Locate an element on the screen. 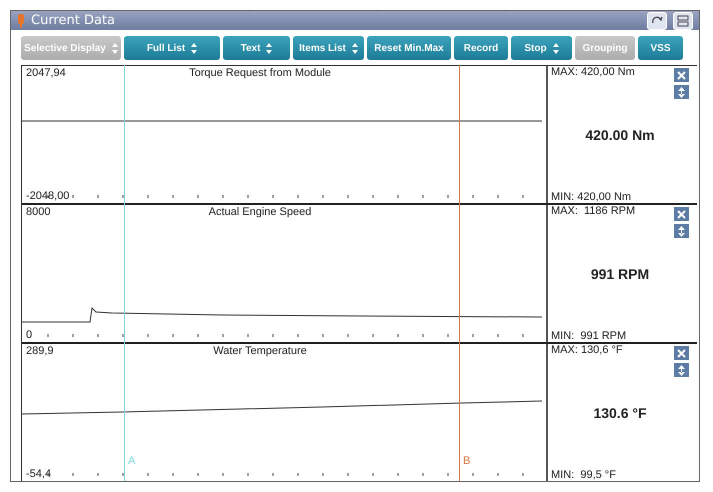  toolbar-button: VSS is located at coordinates (660, 48).